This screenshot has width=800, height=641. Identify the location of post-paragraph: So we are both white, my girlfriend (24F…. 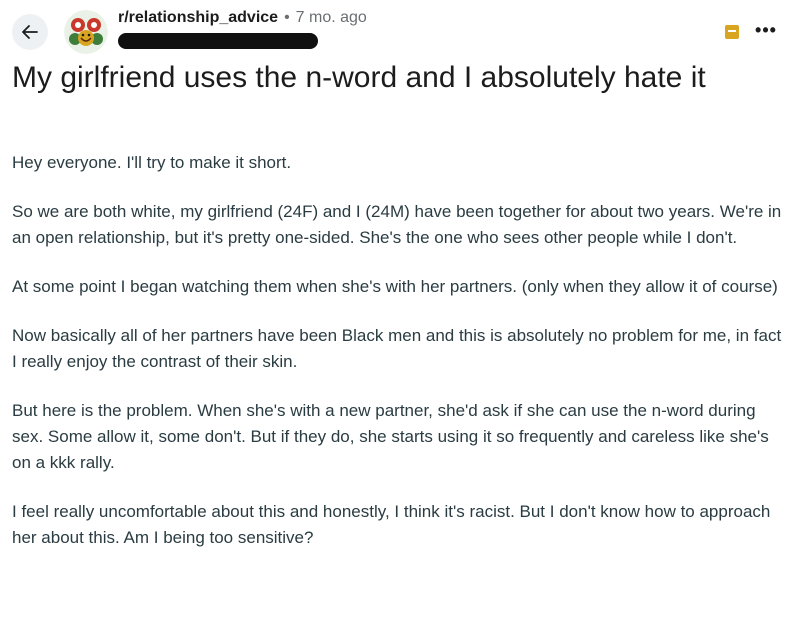
(397, 224).